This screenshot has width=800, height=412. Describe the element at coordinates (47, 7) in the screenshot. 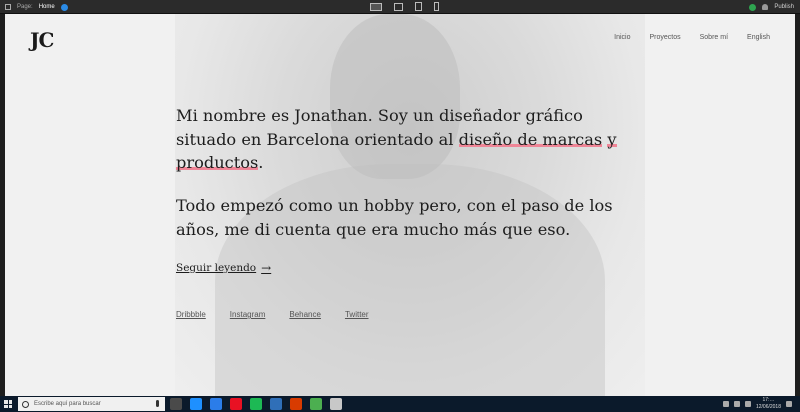

I see `page-selector: Home` at that location.